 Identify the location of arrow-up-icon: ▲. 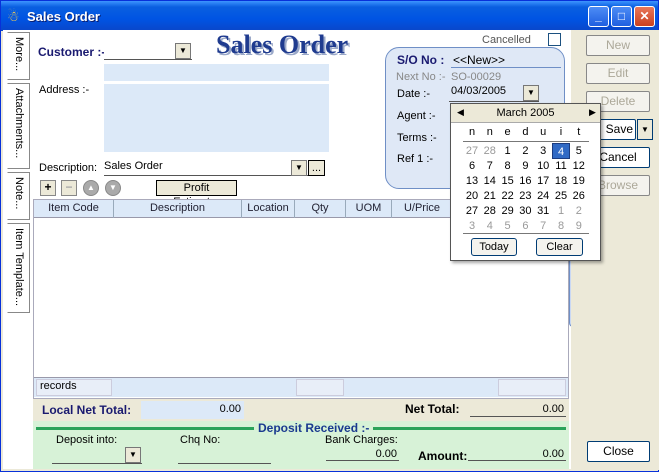
(91, 187).